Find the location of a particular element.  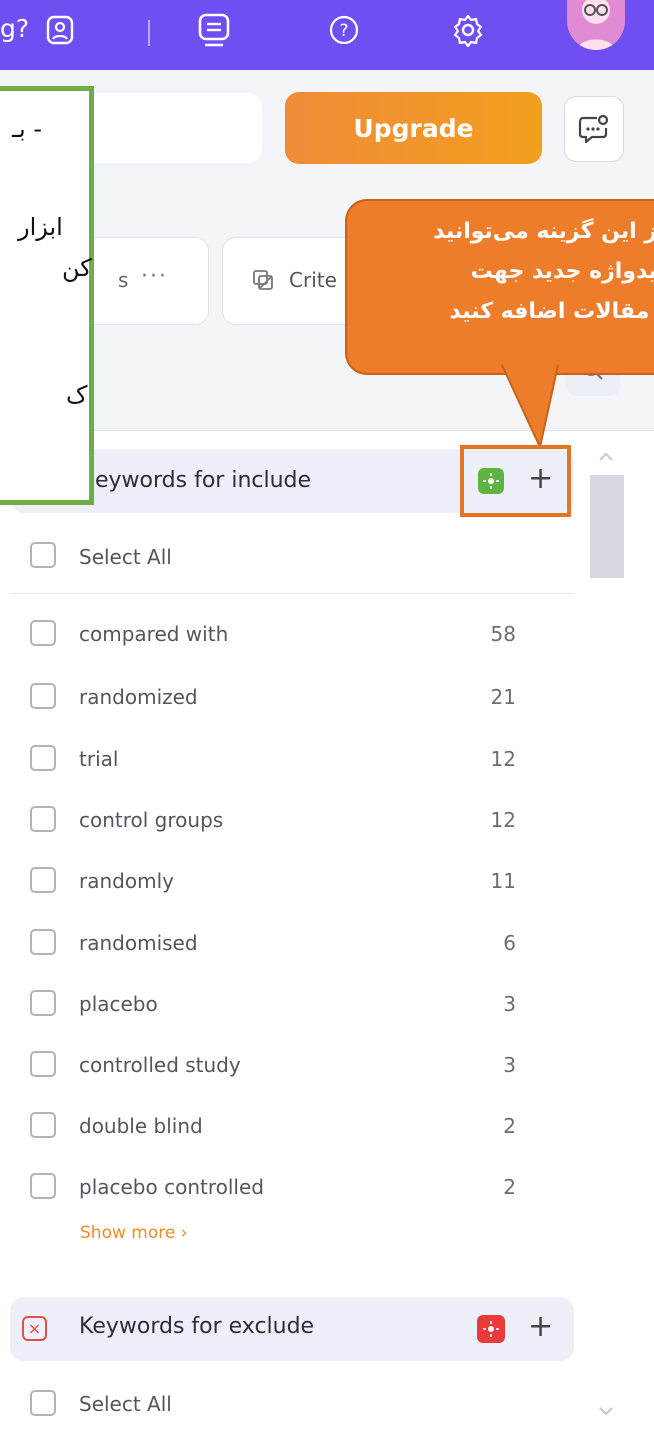

topbar-divider is located at coordinates (149, 33).